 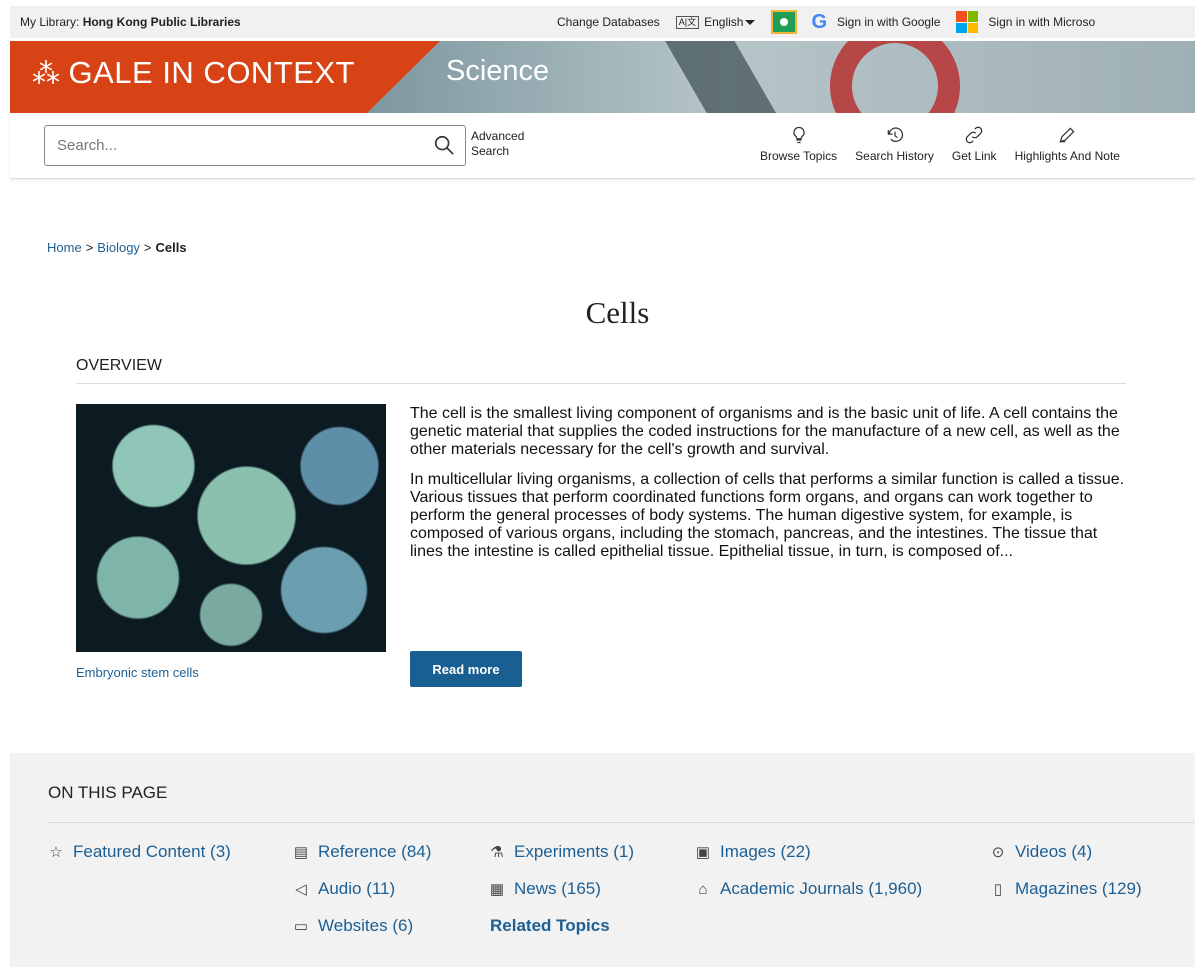 I want to click on brand-logo: ⁂ GALE IN CONTEXT, so click(x=193, y=73).